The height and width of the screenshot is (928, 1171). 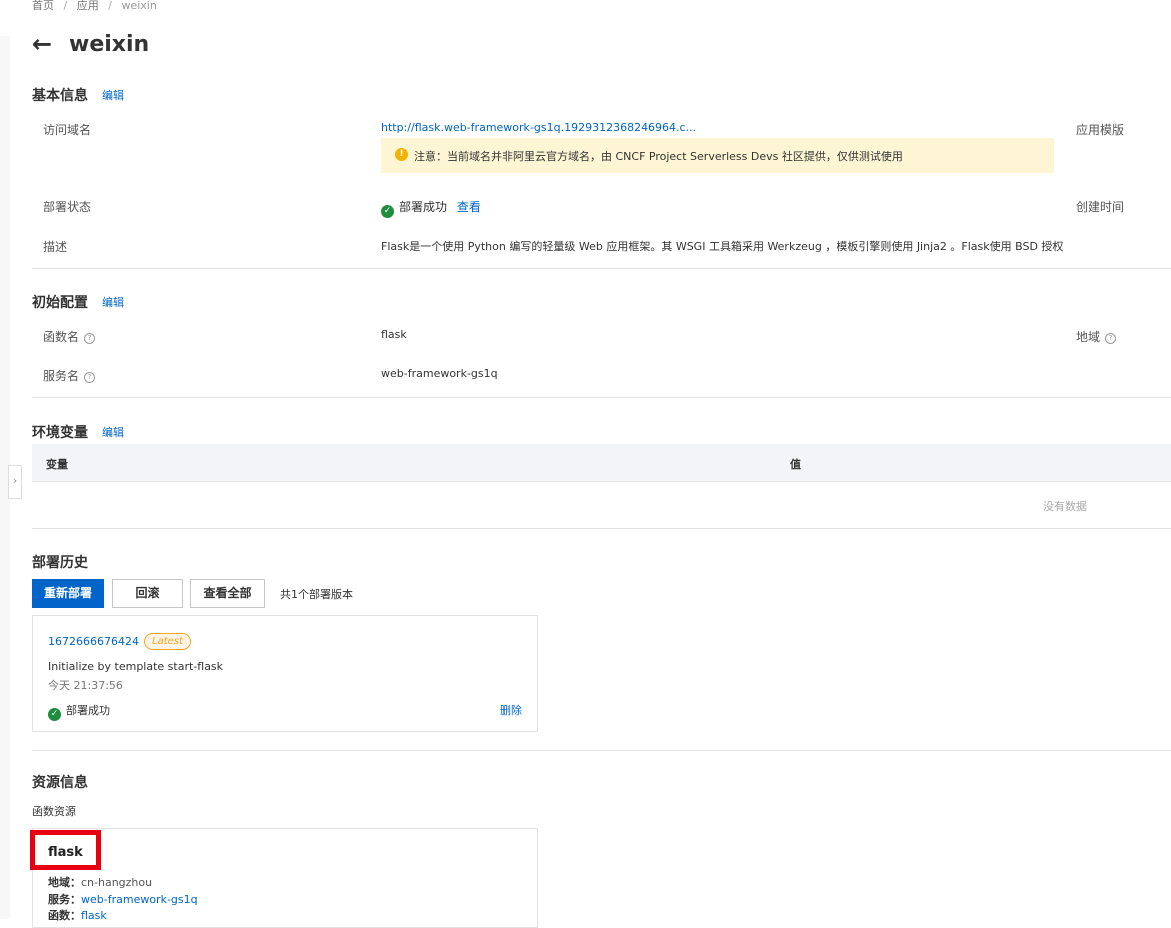 What do you see at coordinates (139, 899) in the screenshot?
I see `resource-service-link: web-framework-gs1q` at bounding box center [139, 899].